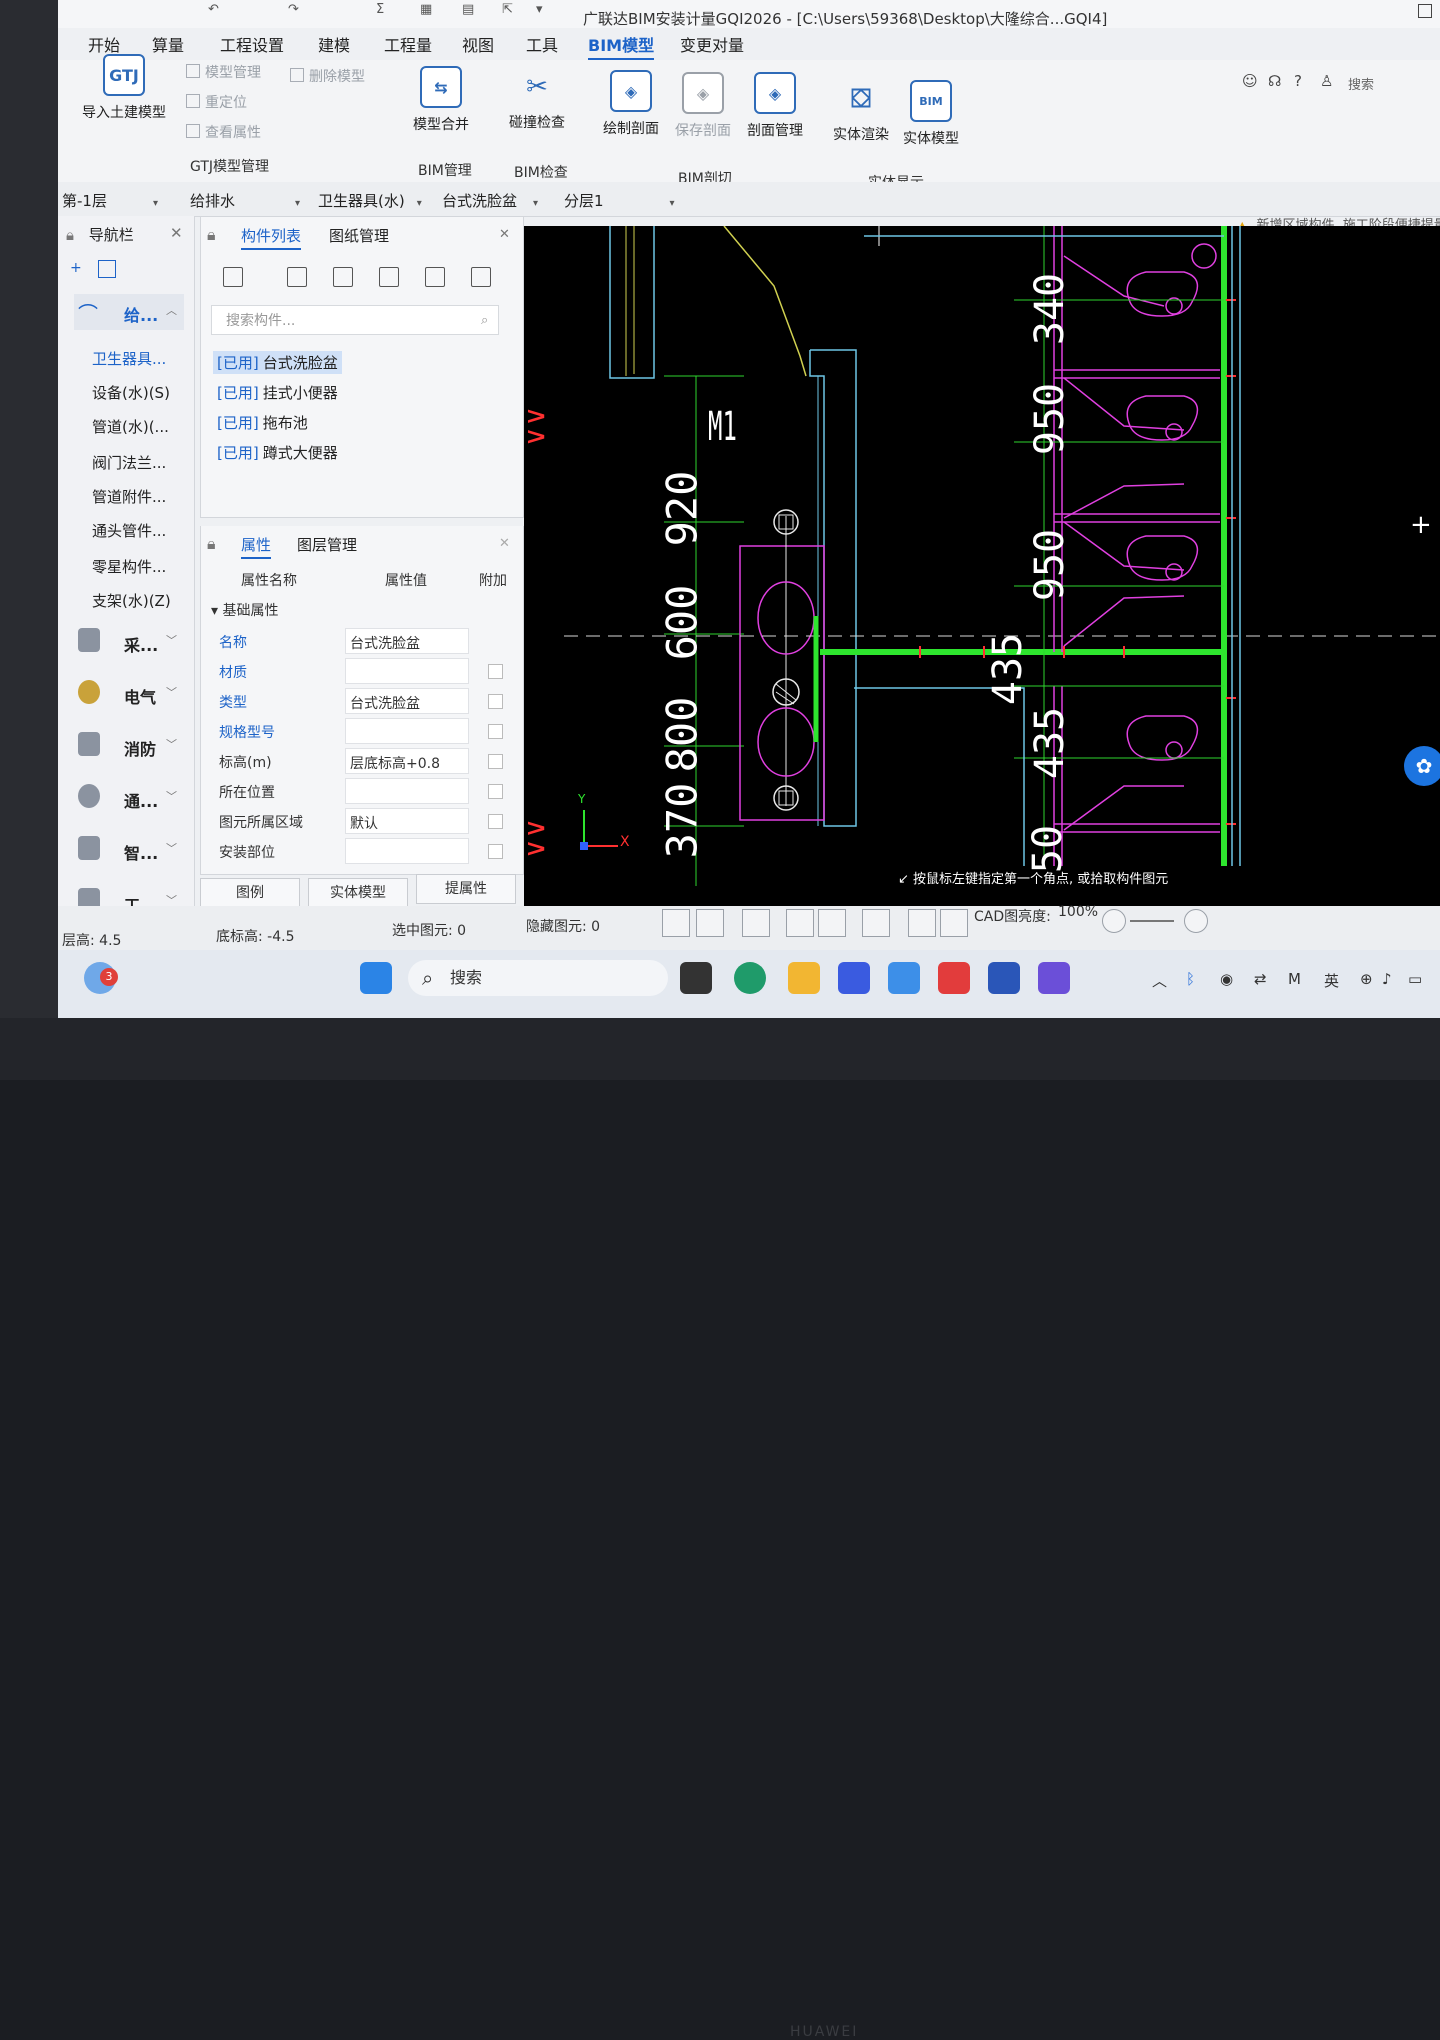 This screenshot has width=1440, height=2040. Describe the element at coordinates (343, 277) in the screenshot. I see `copy-icon` at that location.